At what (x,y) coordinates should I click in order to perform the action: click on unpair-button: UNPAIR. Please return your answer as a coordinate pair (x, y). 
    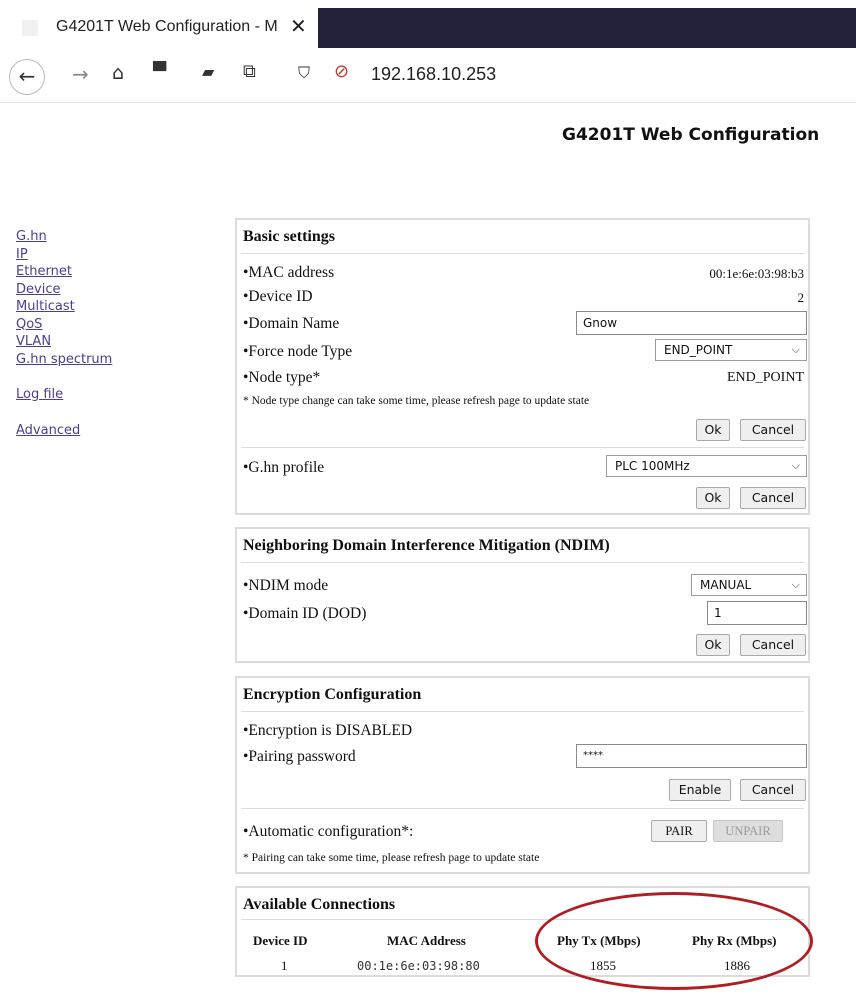
    Looking at the image, I should click on (748, 831).